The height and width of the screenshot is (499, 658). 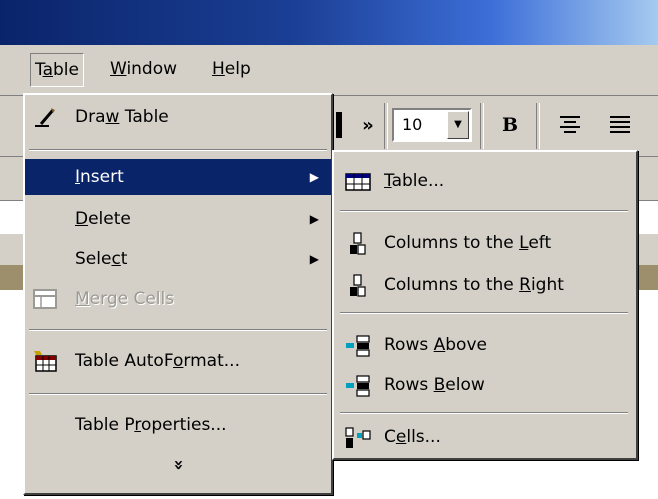 I want to click on bold-button: B, so click(x=510, y=125).